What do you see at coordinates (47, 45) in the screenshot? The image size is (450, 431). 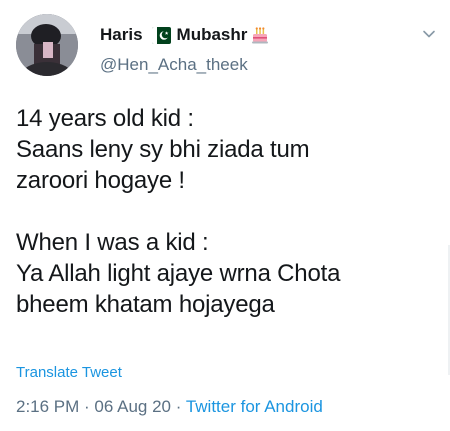 I see `avatar` at bounding box center [47, 45].